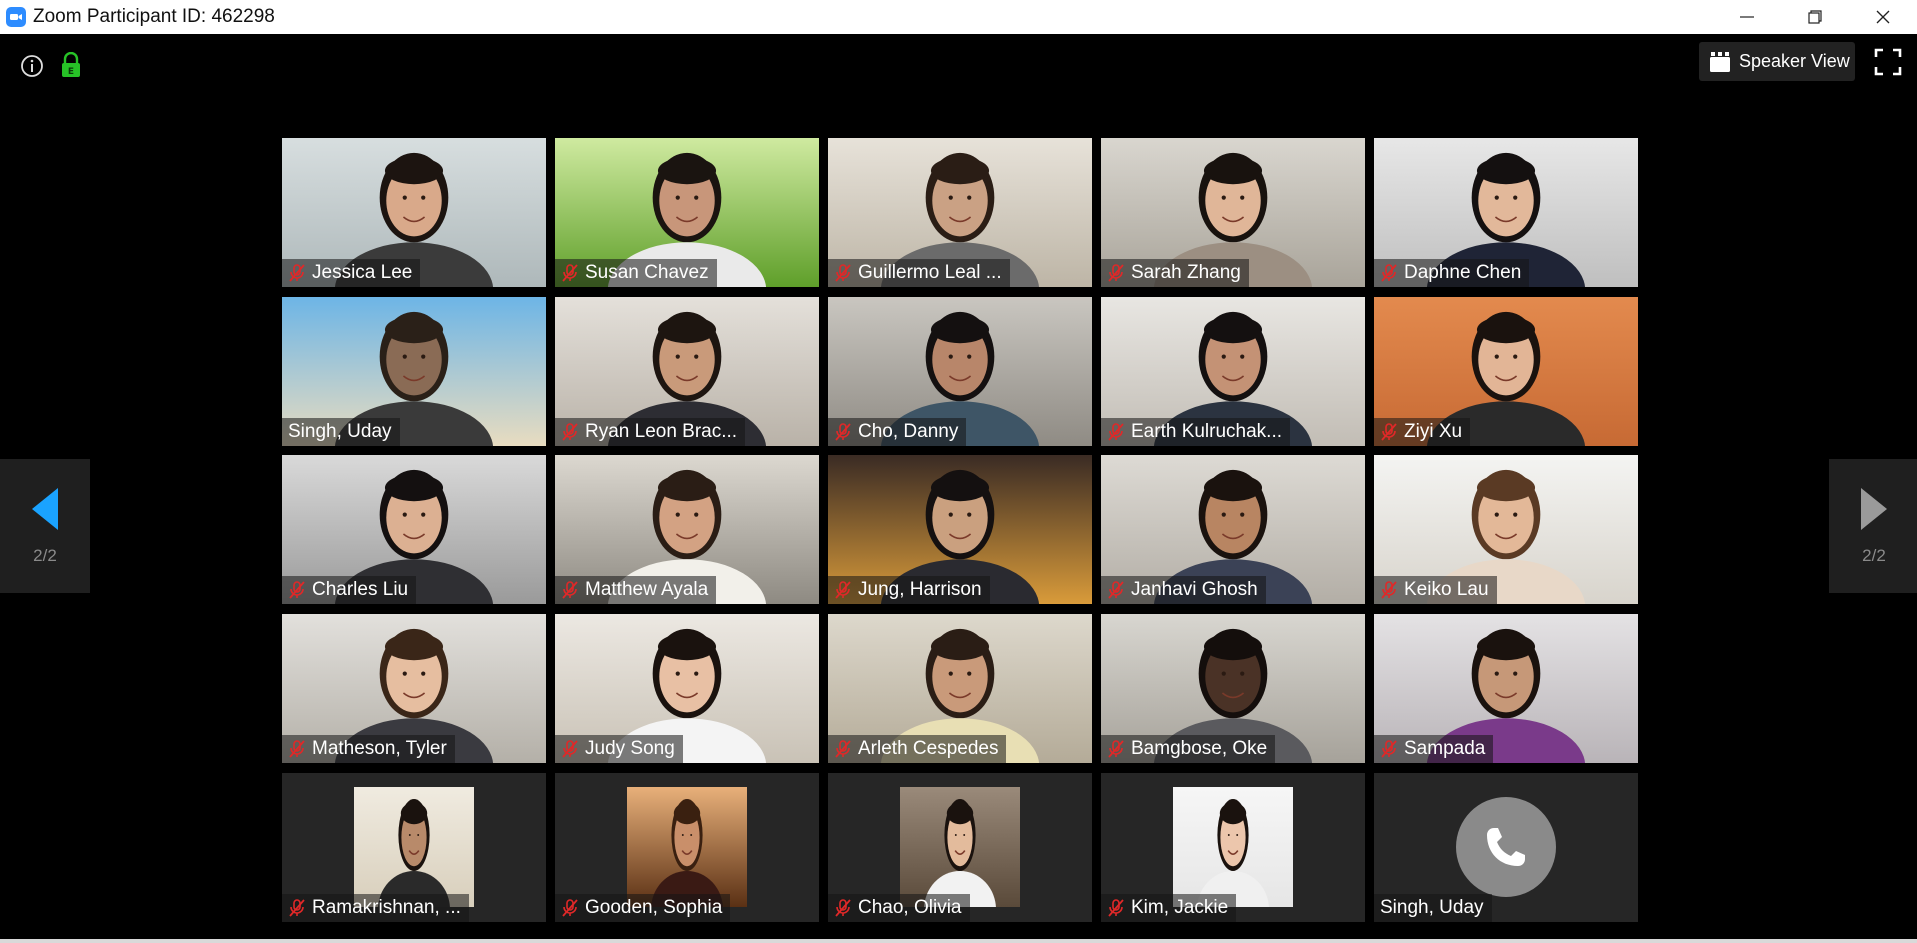 This screenshot has height=943, width=1917. I want to click on participant-name: Susan Chavez, so click(647, 272).